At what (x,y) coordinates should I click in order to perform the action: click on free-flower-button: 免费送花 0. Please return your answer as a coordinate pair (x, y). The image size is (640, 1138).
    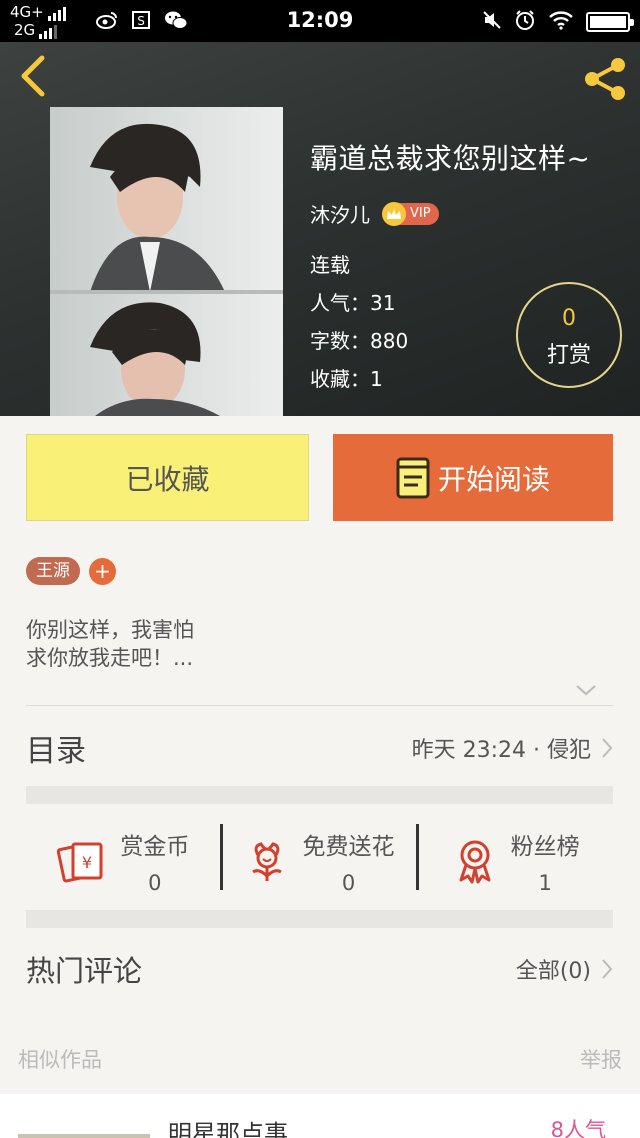
    Looking at the image, I should click on (320, 861).